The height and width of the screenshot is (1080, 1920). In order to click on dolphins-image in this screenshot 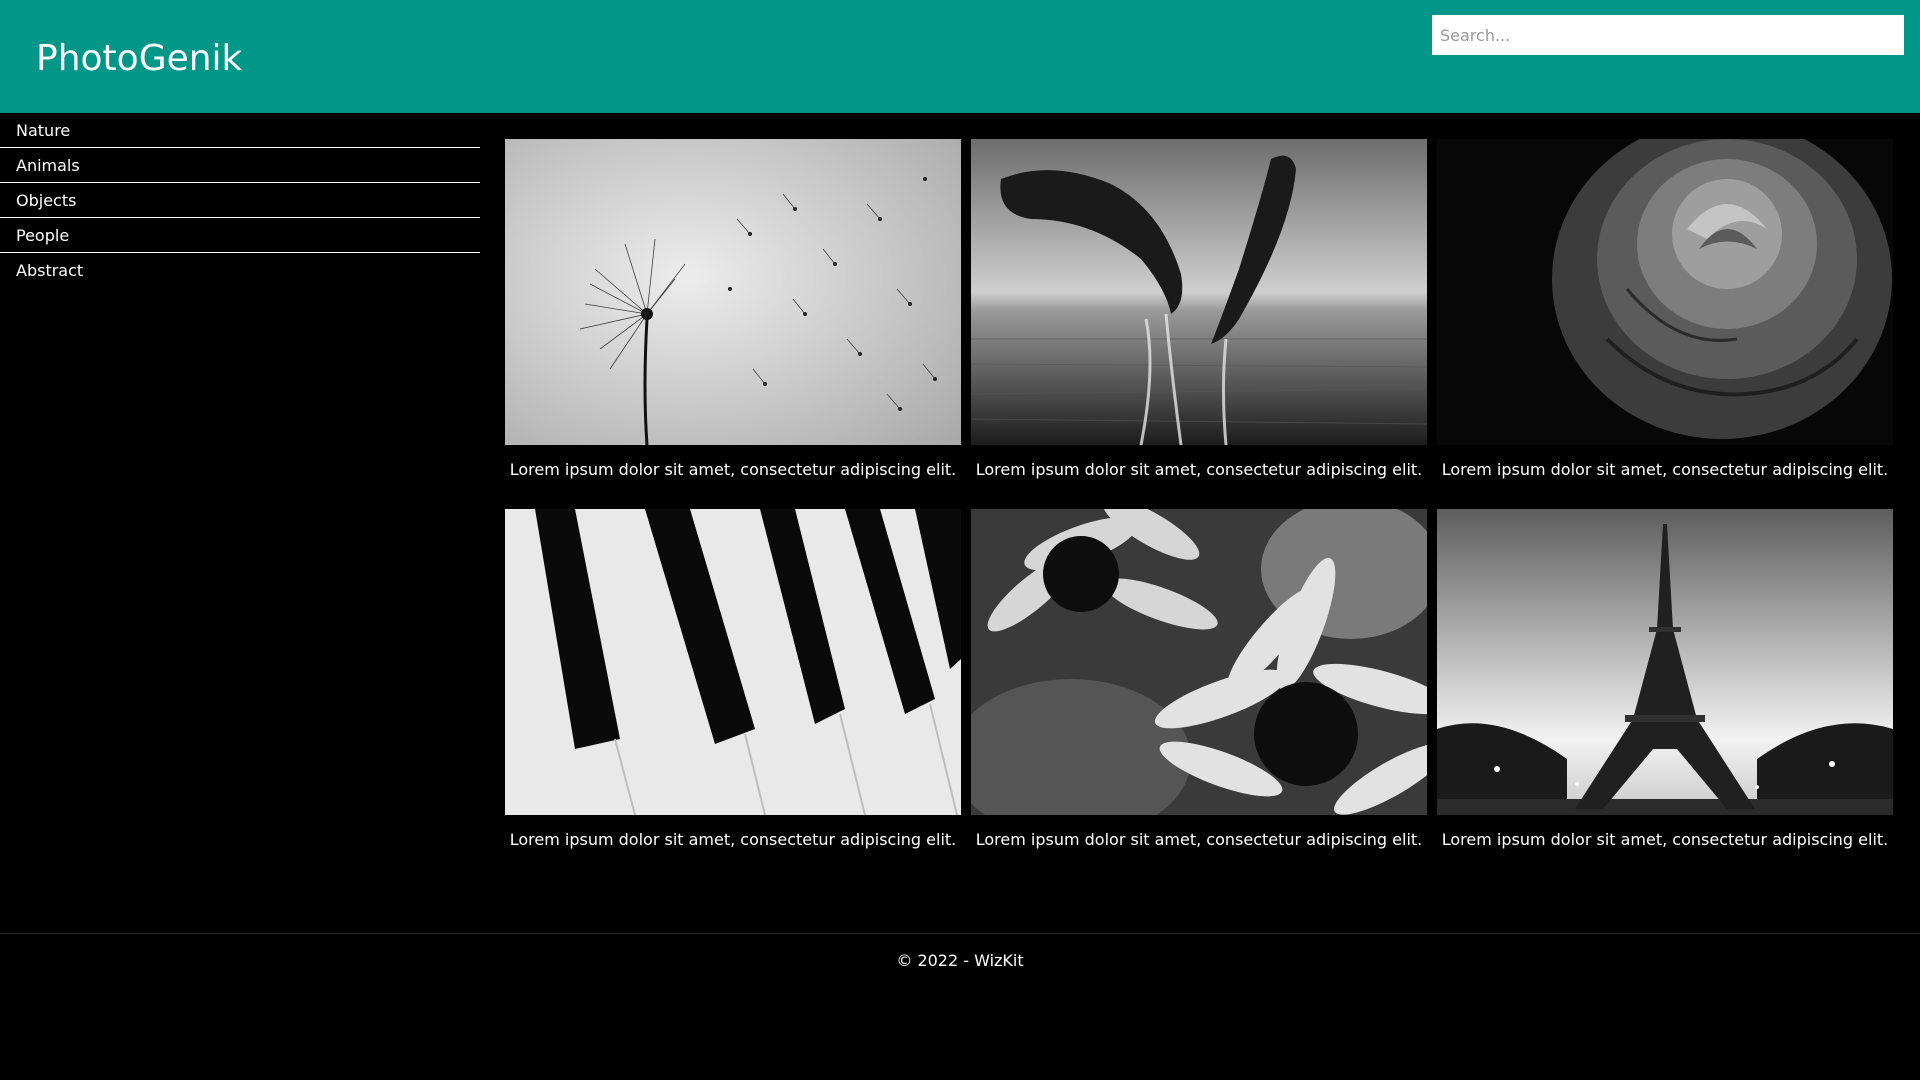, I will do `click(1199, 292)`.